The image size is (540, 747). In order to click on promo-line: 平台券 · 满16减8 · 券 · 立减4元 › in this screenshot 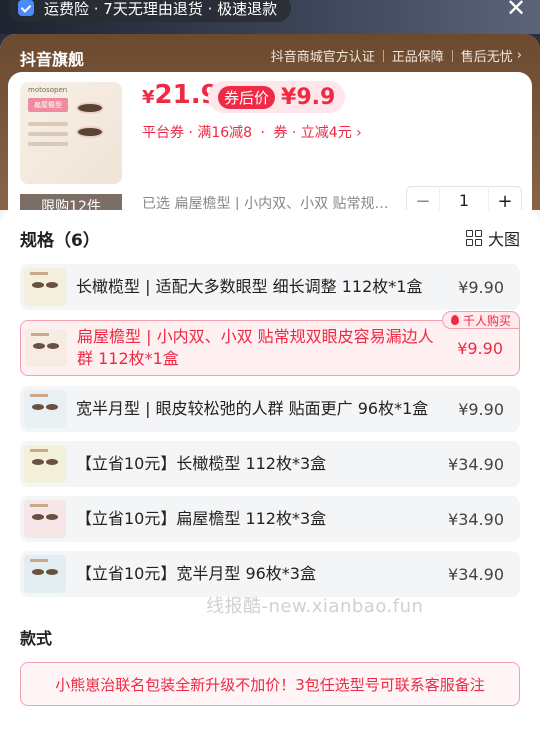, I will do `click(252, 132)`.